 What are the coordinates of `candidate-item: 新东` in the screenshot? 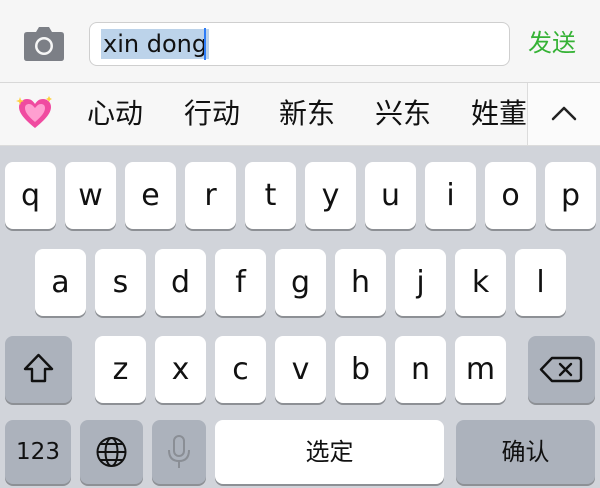 It's located at (307, 114).